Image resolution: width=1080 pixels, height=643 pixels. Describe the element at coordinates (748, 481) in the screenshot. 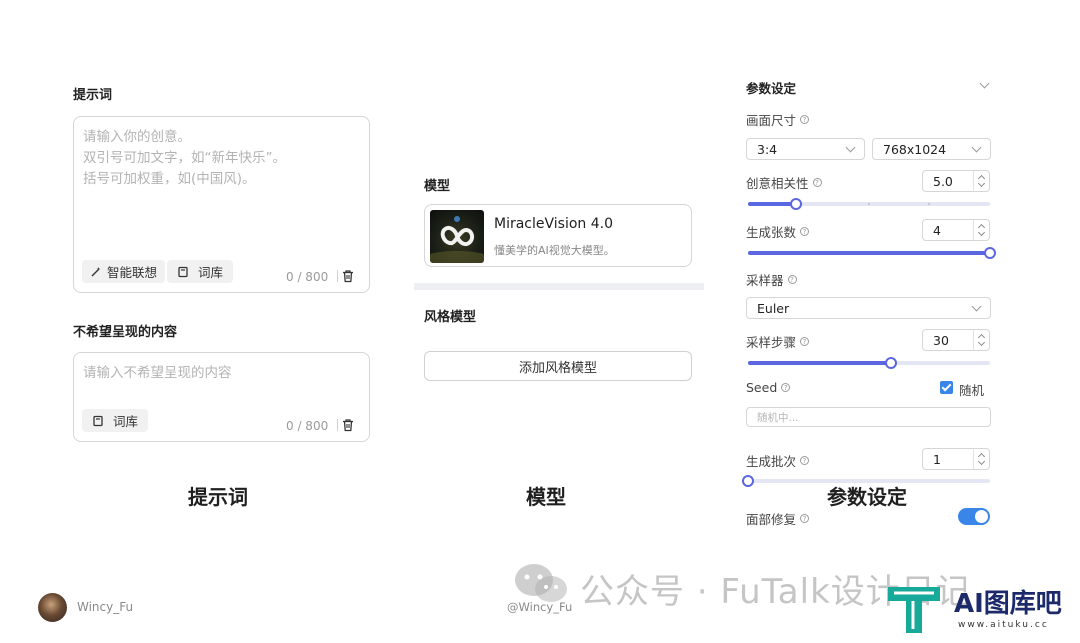

I see `batch-slider-handle` at that location.